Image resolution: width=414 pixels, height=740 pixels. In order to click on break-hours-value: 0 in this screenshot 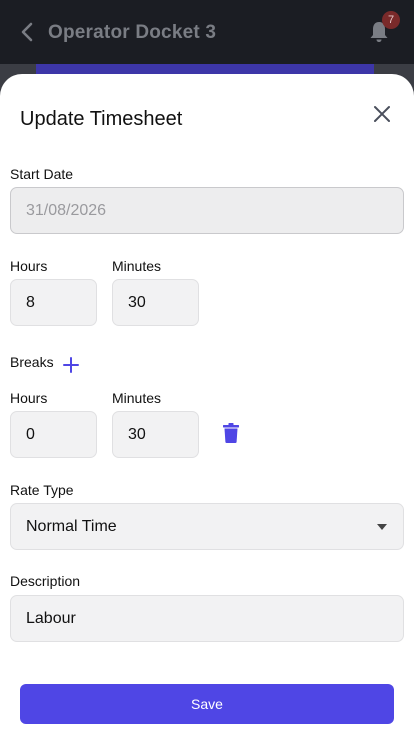, I will do `click(30, 434)`.